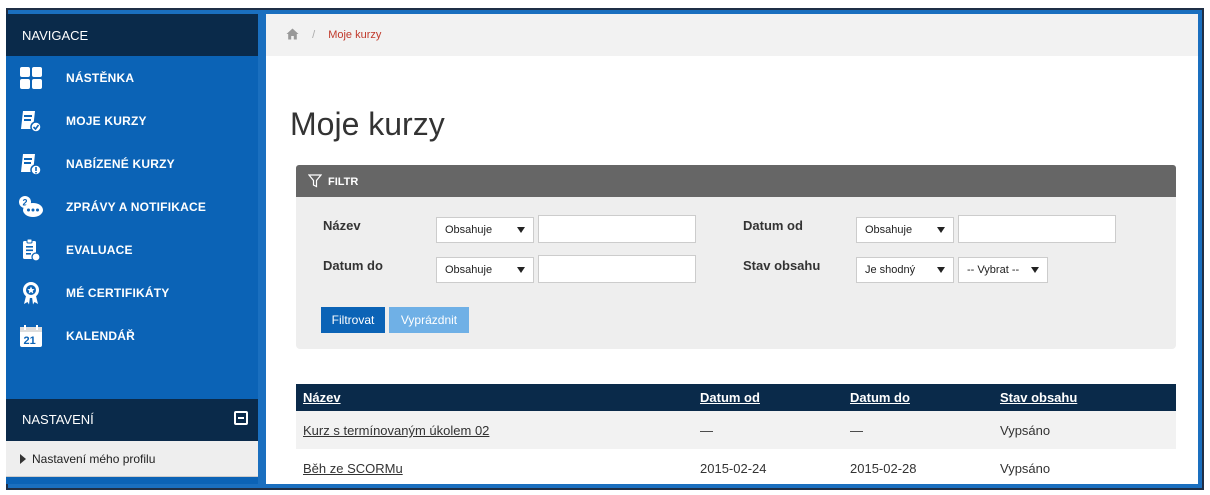  I want to click on filter-status-operator-select: Je shodný, so click(905, 270).